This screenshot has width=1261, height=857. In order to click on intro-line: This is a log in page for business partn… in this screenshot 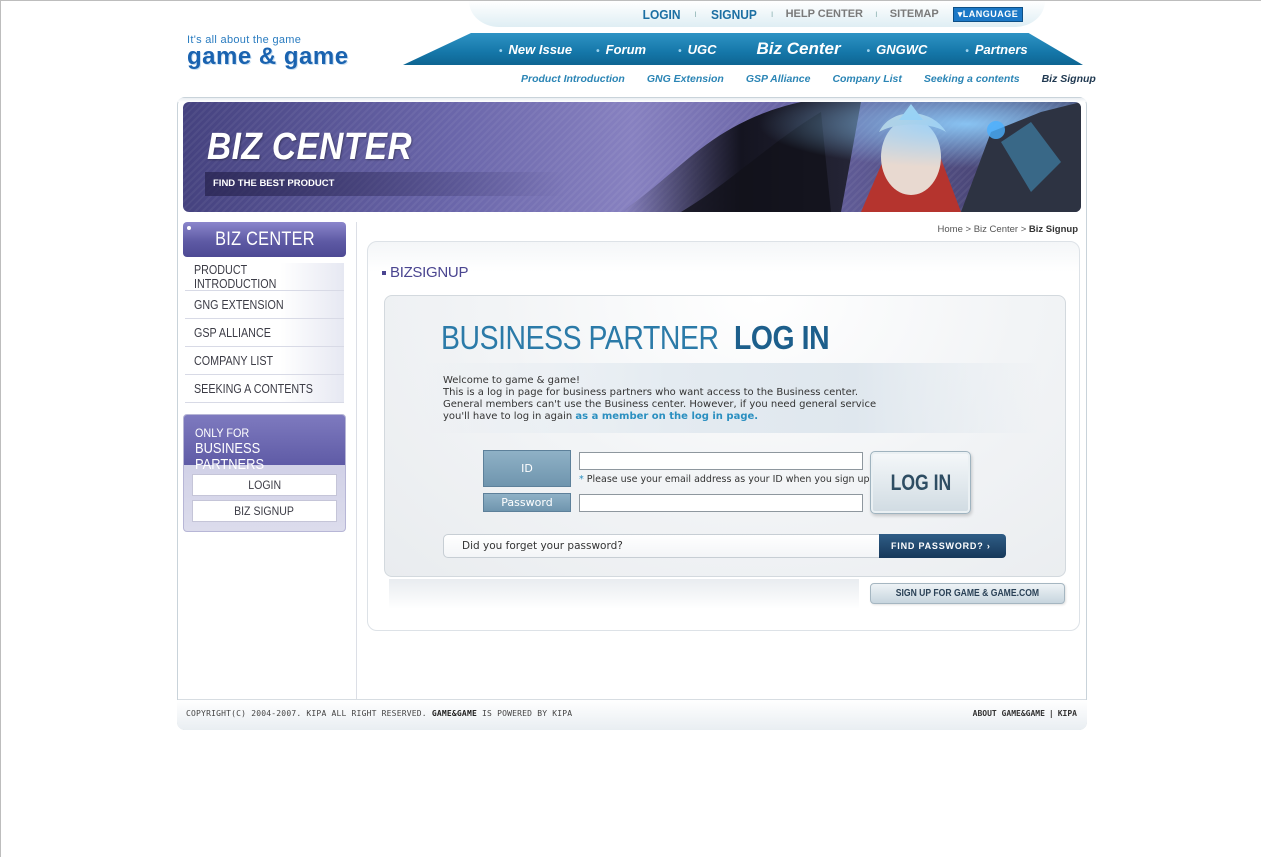, I will do `click(651, 392)`.